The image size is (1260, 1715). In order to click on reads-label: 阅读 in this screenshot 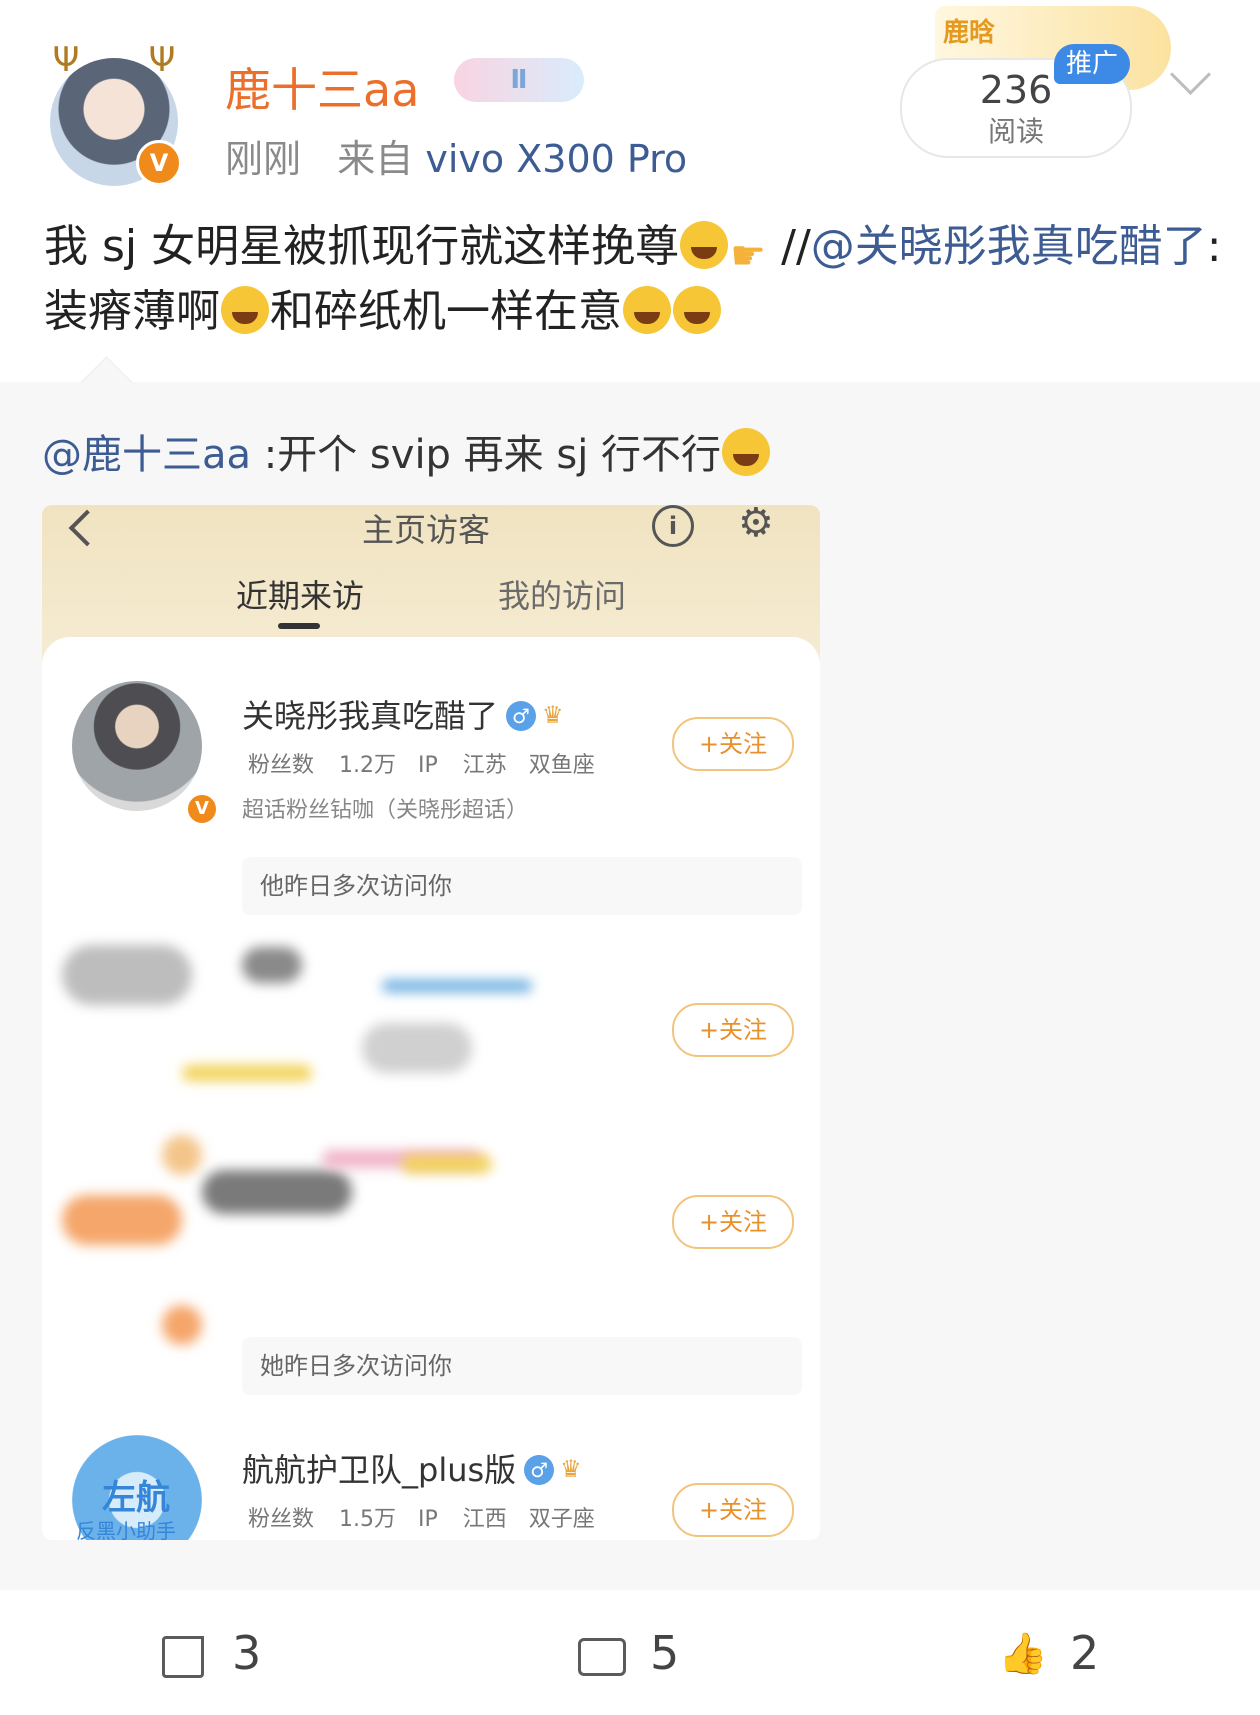, I will do `click(1015, 131)`.